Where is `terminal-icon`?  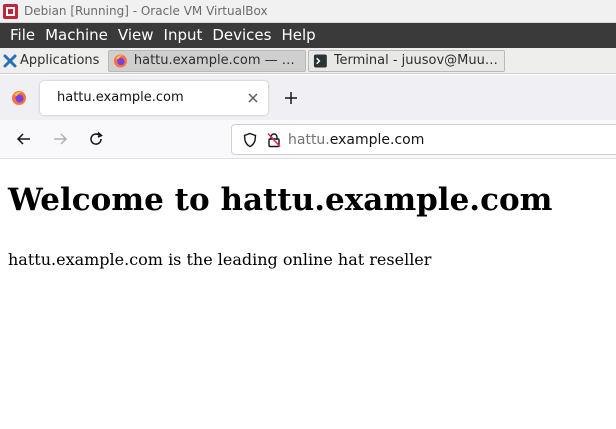
terminal-icon is located at coordinates (320, 60).